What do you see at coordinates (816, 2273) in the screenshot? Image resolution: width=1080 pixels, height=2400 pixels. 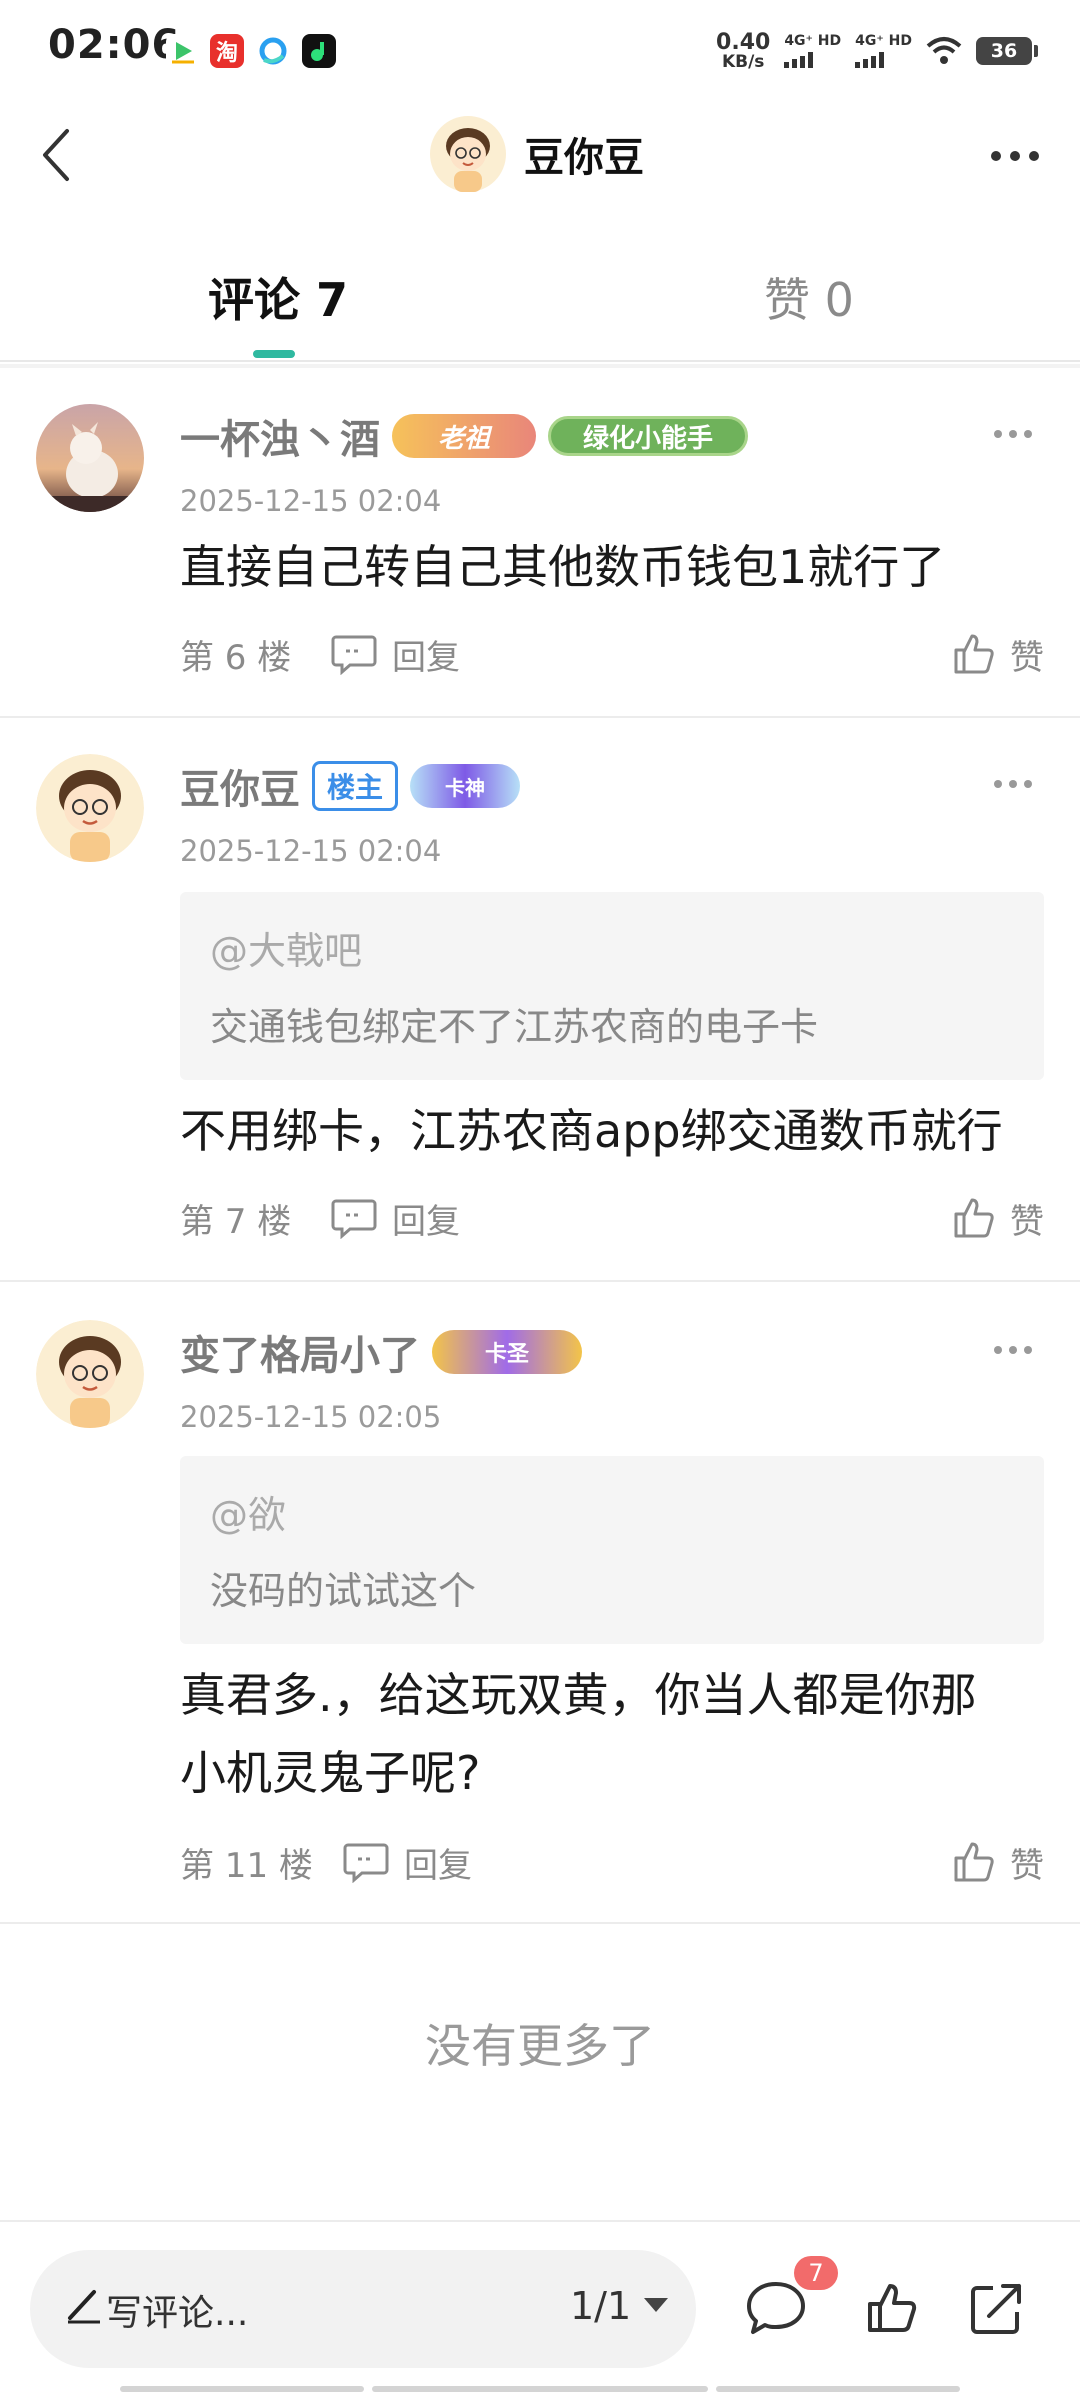 I see `comment-count-badge: 7` at bounding box center [816, 2273].